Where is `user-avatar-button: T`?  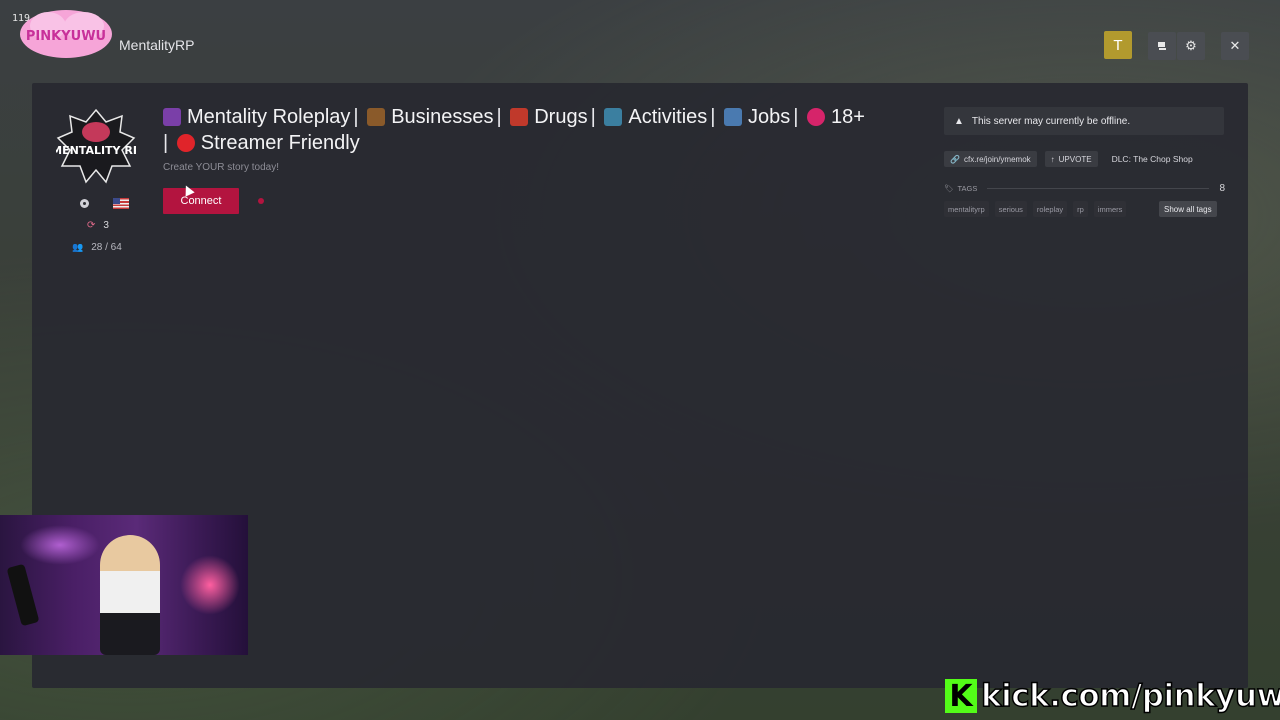
user-avatar-button: T is located at coordinates (1118, 45).